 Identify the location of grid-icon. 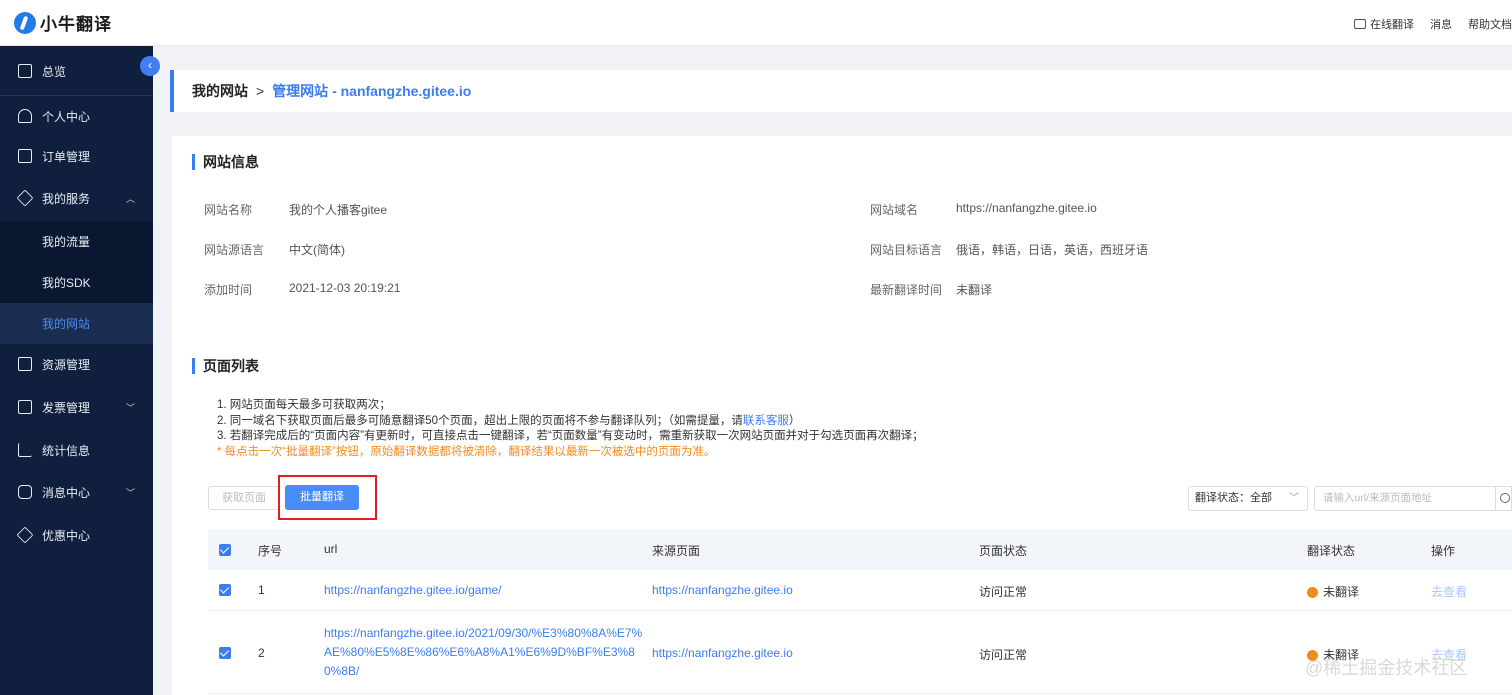
(25, 71).